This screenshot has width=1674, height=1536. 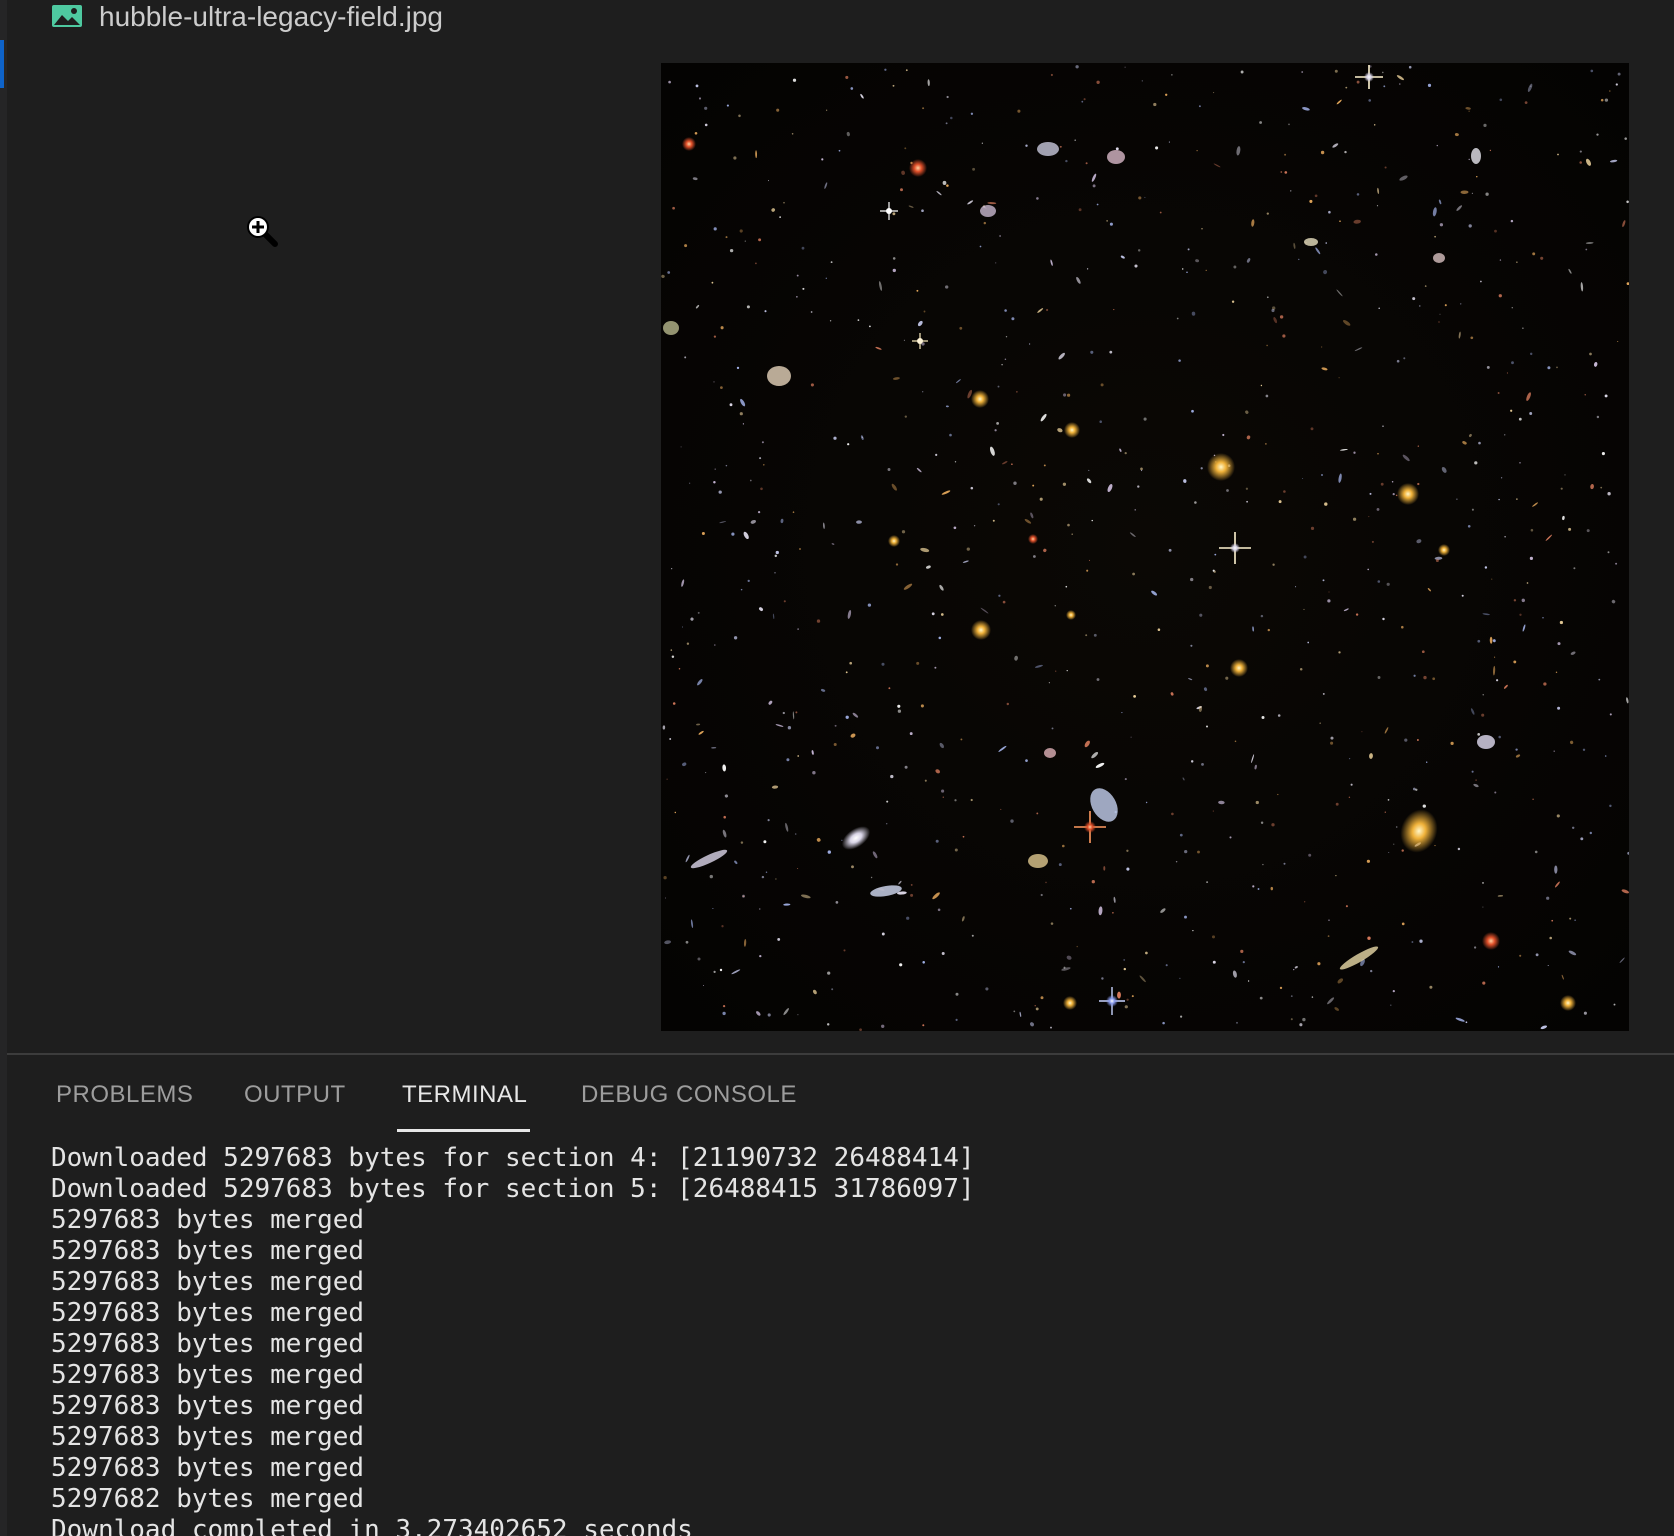 What do you see at coordinates (271, 16) in the screenshot?
I see `file-name: hubble-ultra-legacy-field.jpg` at bounding box center [271, 16].